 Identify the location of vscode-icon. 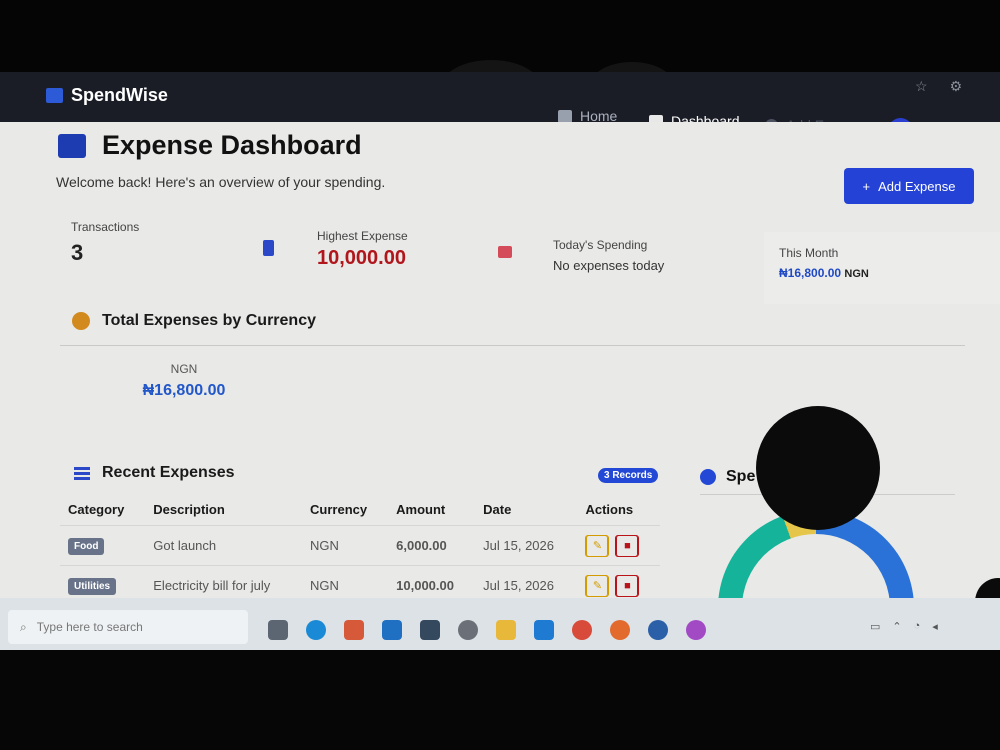
(544, 630).